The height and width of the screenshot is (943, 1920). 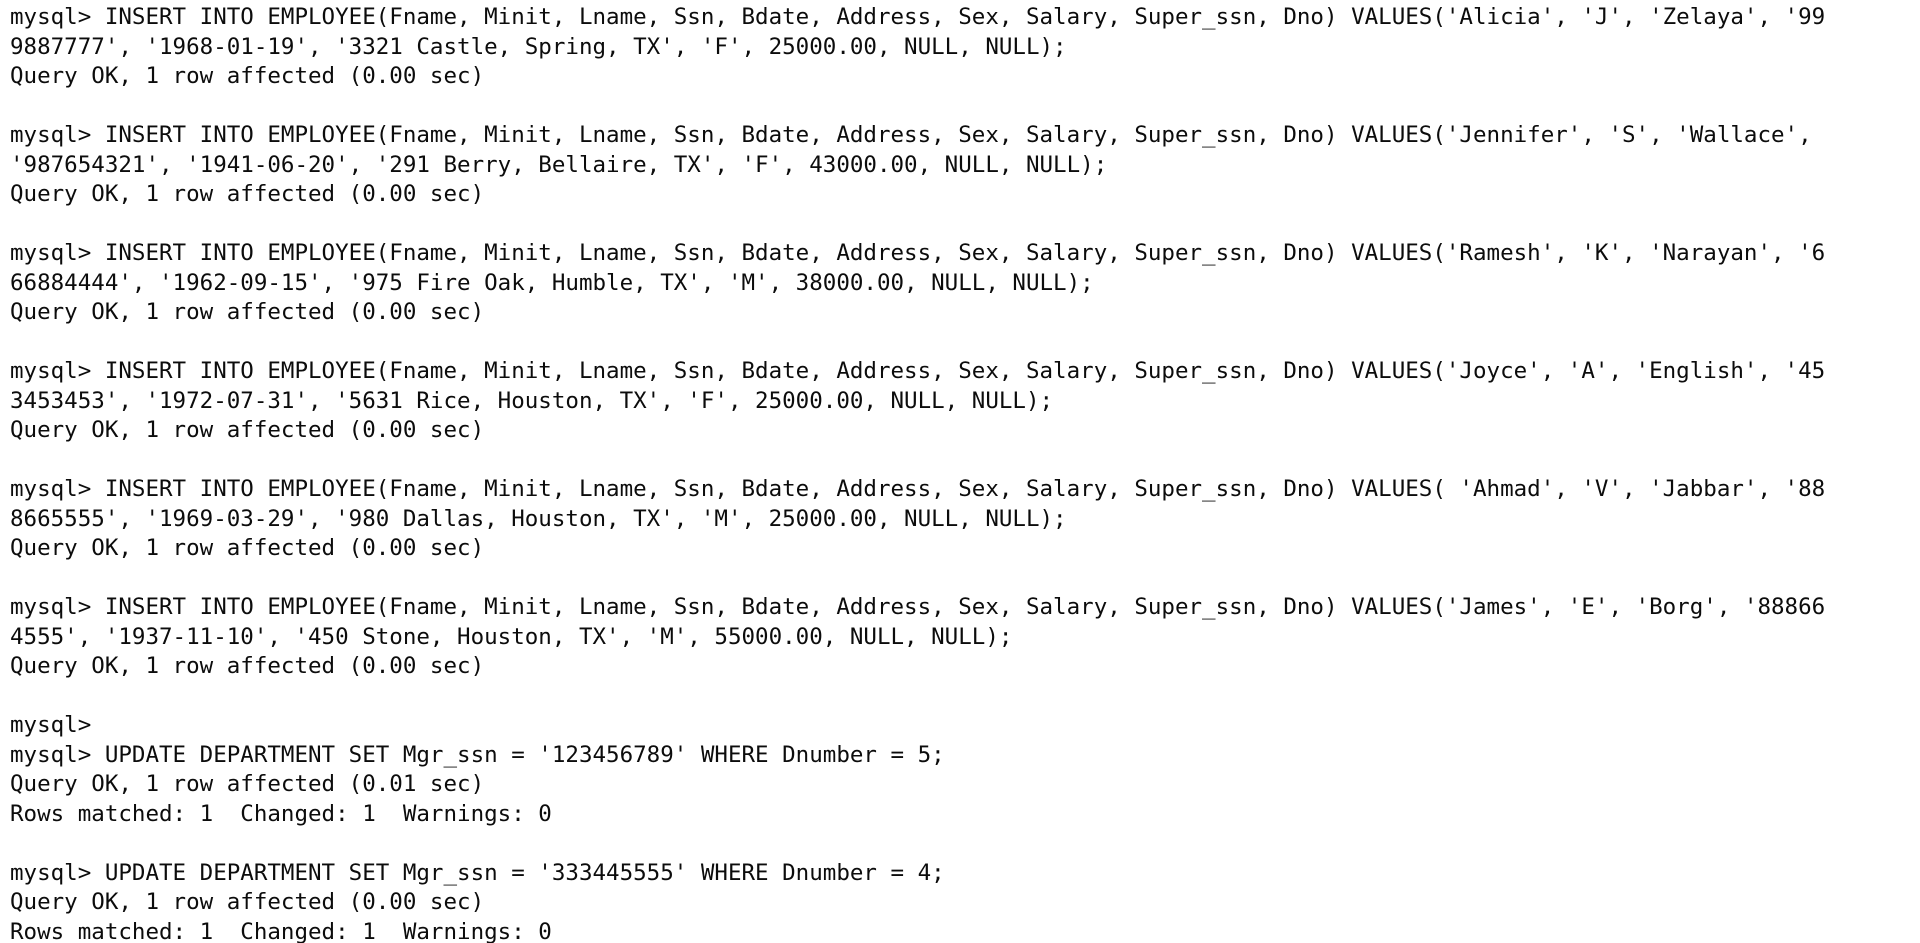 I want to click on terminal-line: Query OK, 1 row affected (0.01 sec), so click(x=247, y=784).